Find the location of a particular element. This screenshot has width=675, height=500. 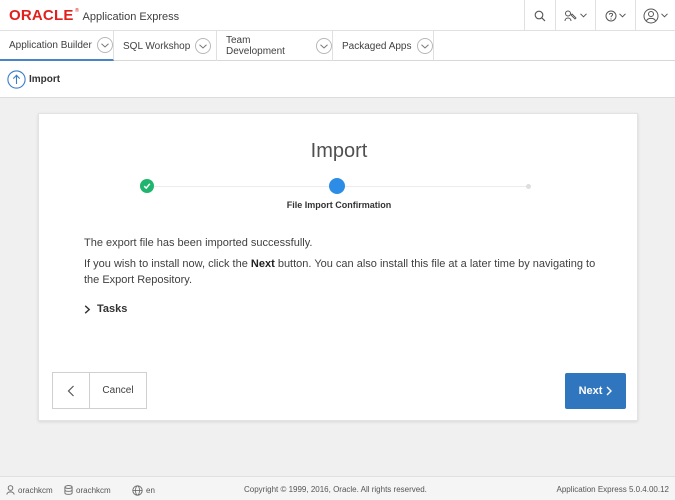

previous-button is located at coordinates (71, 390).